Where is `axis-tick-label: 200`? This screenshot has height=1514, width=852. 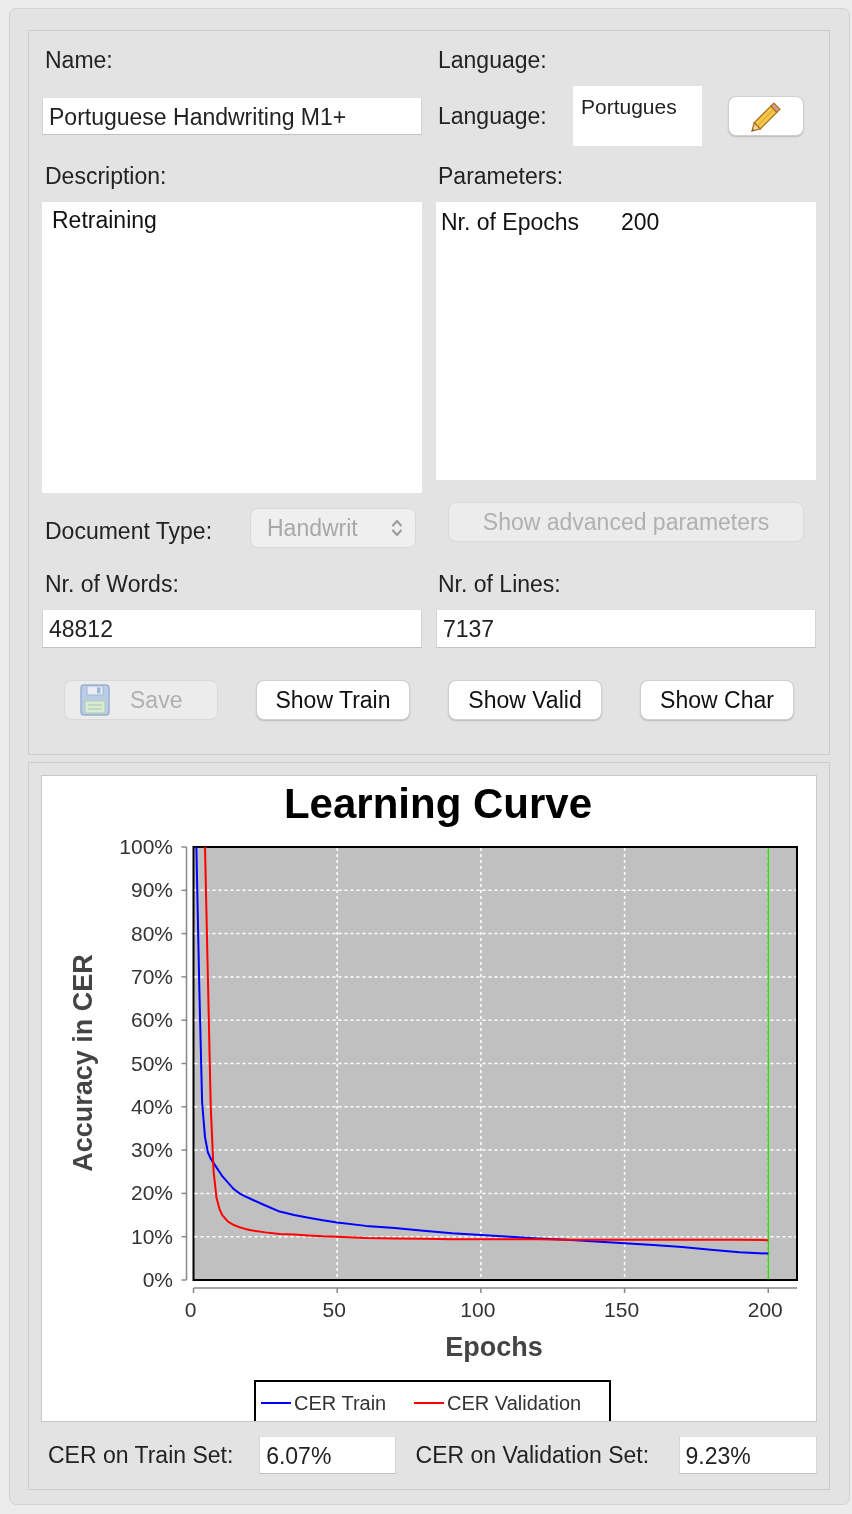
axis-tick-label: 200 is located at coordinates (765, 1309).